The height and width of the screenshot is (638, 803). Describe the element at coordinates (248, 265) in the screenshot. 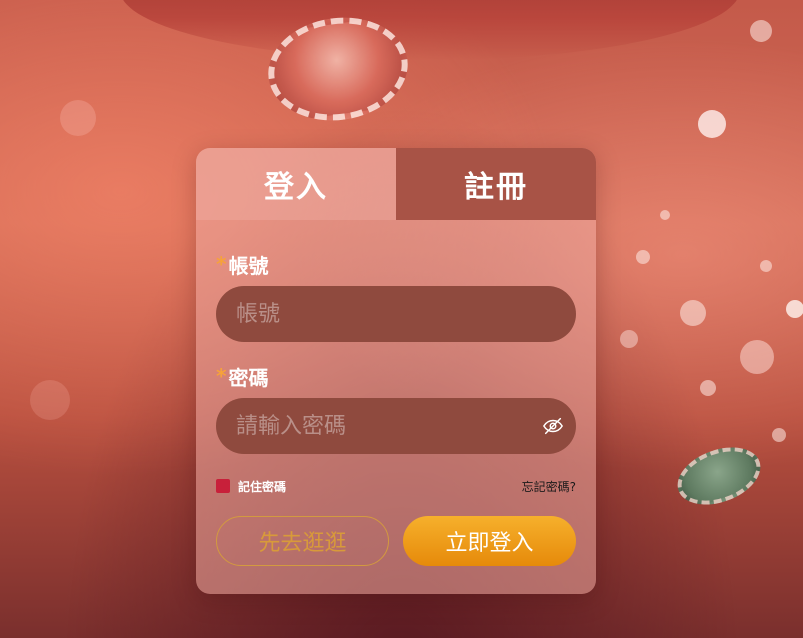

I see `account-label-text: 帳號` at that location.